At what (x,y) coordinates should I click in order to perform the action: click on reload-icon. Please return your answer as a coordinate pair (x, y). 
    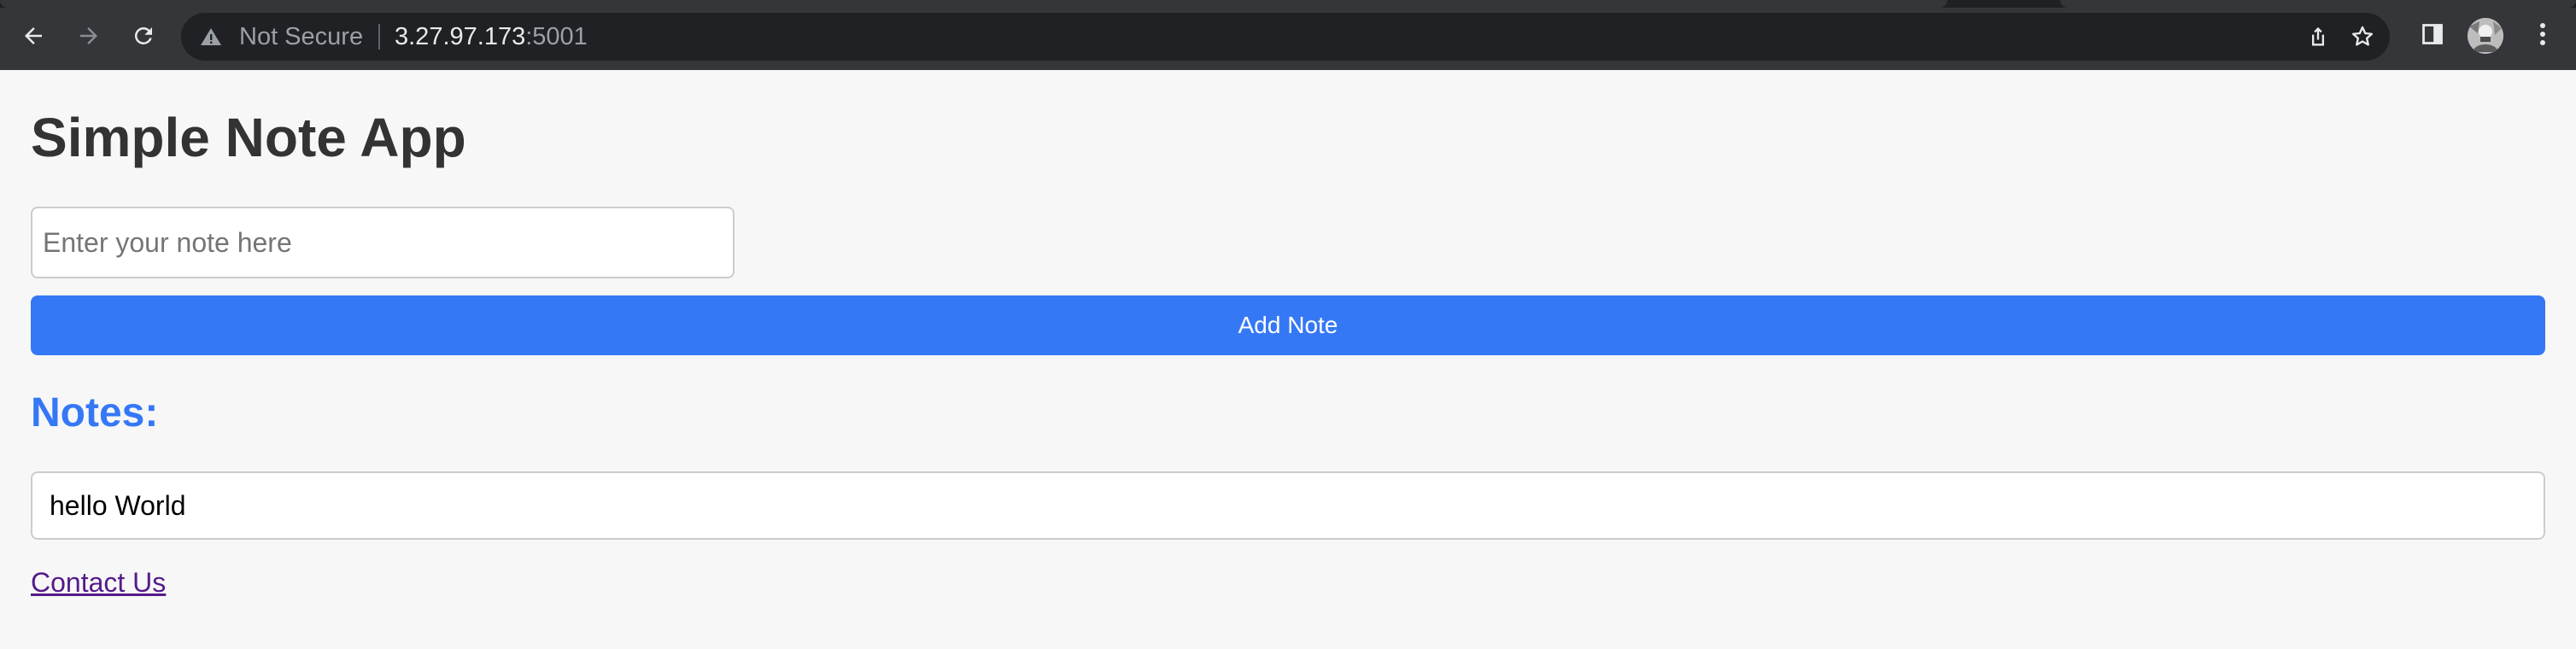
    Looking at the image, I should click on (143, 36).